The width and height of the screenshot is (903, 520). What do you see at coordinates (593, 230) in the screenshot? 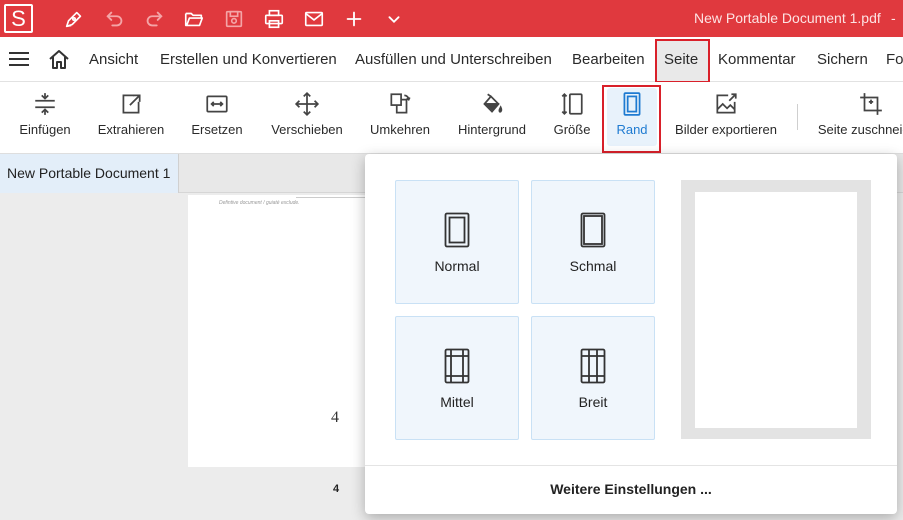
I see `margin-narrow-icon` at bounding box center [593, 230].